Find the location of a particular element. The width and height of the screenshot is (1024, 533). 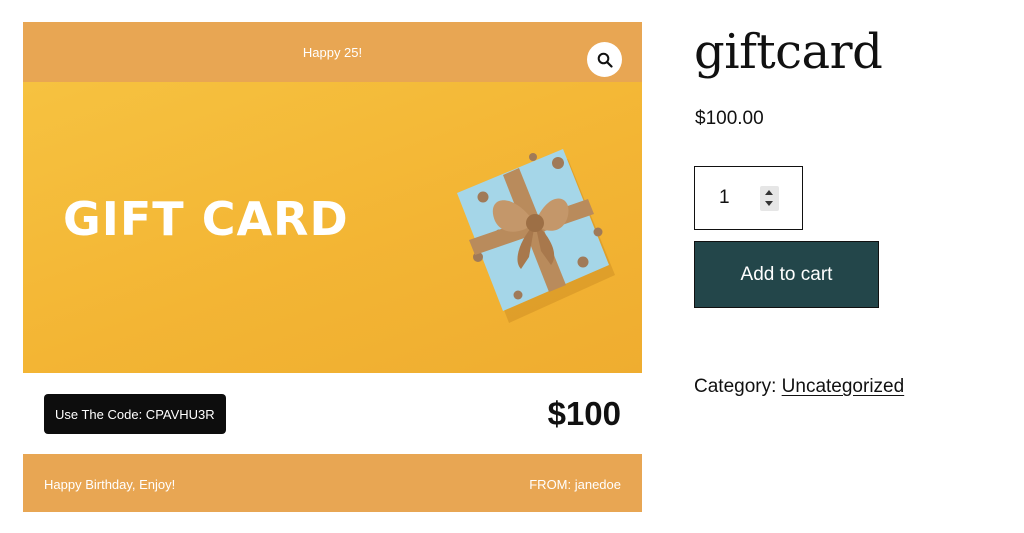

card-header-band: Happy 25! is located at coordinates (332, 52).